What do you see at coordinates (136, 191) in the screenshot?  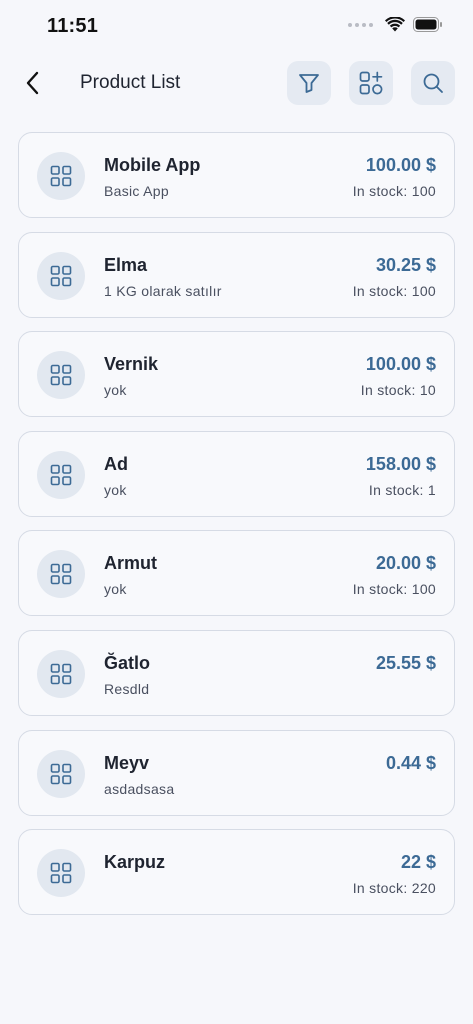 I see `product-description: Basic App` at bounding box center [136, 191].